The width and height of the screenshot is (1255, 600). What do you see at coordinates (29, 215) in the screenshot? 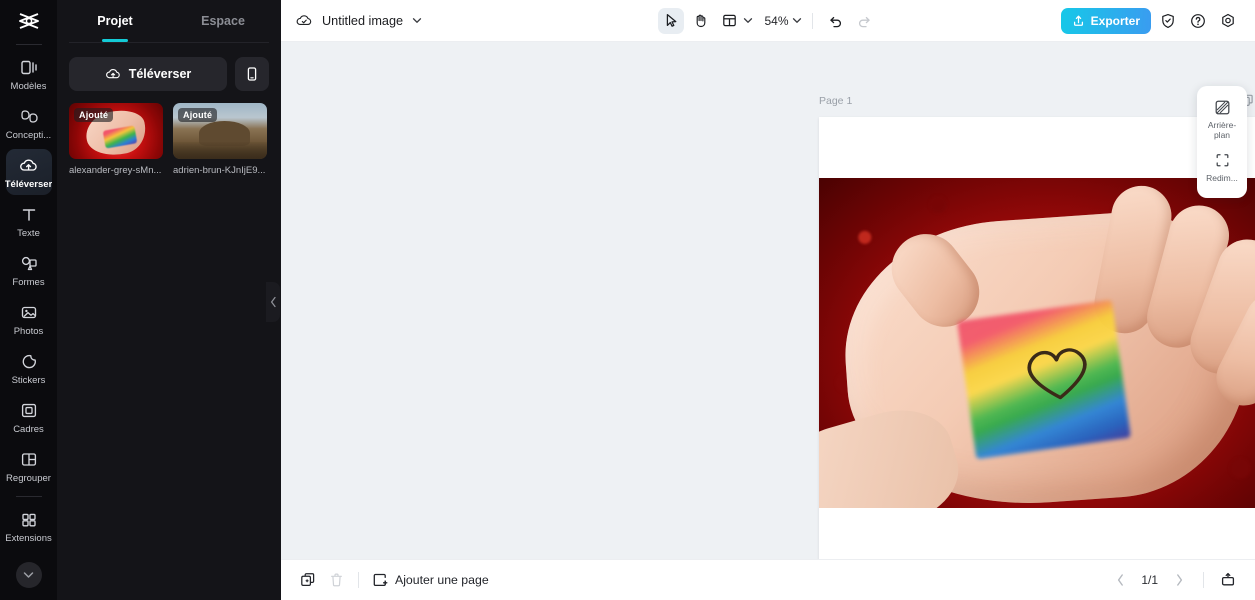
I see `text-icon` at bounding box center [29, 215].